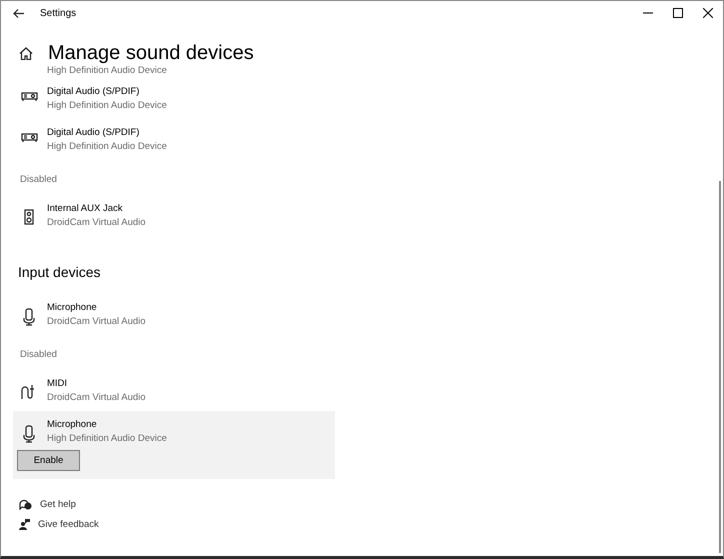 The width and height of the screenshot is (724, 559). What do you see at coordinates (678, 13) in the screenshot?
I see `maximize-icon` at bounding box center [678, 13].